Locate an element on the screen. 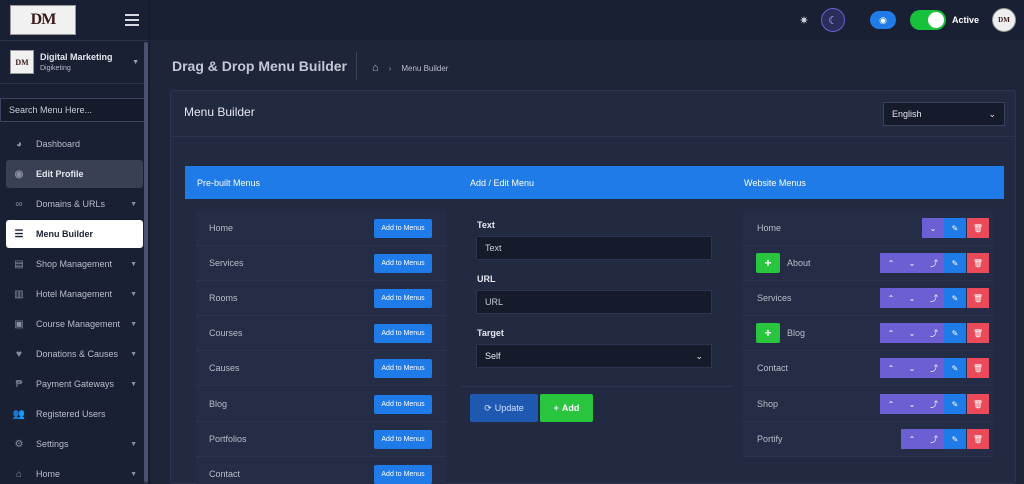 The image size is (1024, 484). avatar: DM is located at coordinates (1004, 20).